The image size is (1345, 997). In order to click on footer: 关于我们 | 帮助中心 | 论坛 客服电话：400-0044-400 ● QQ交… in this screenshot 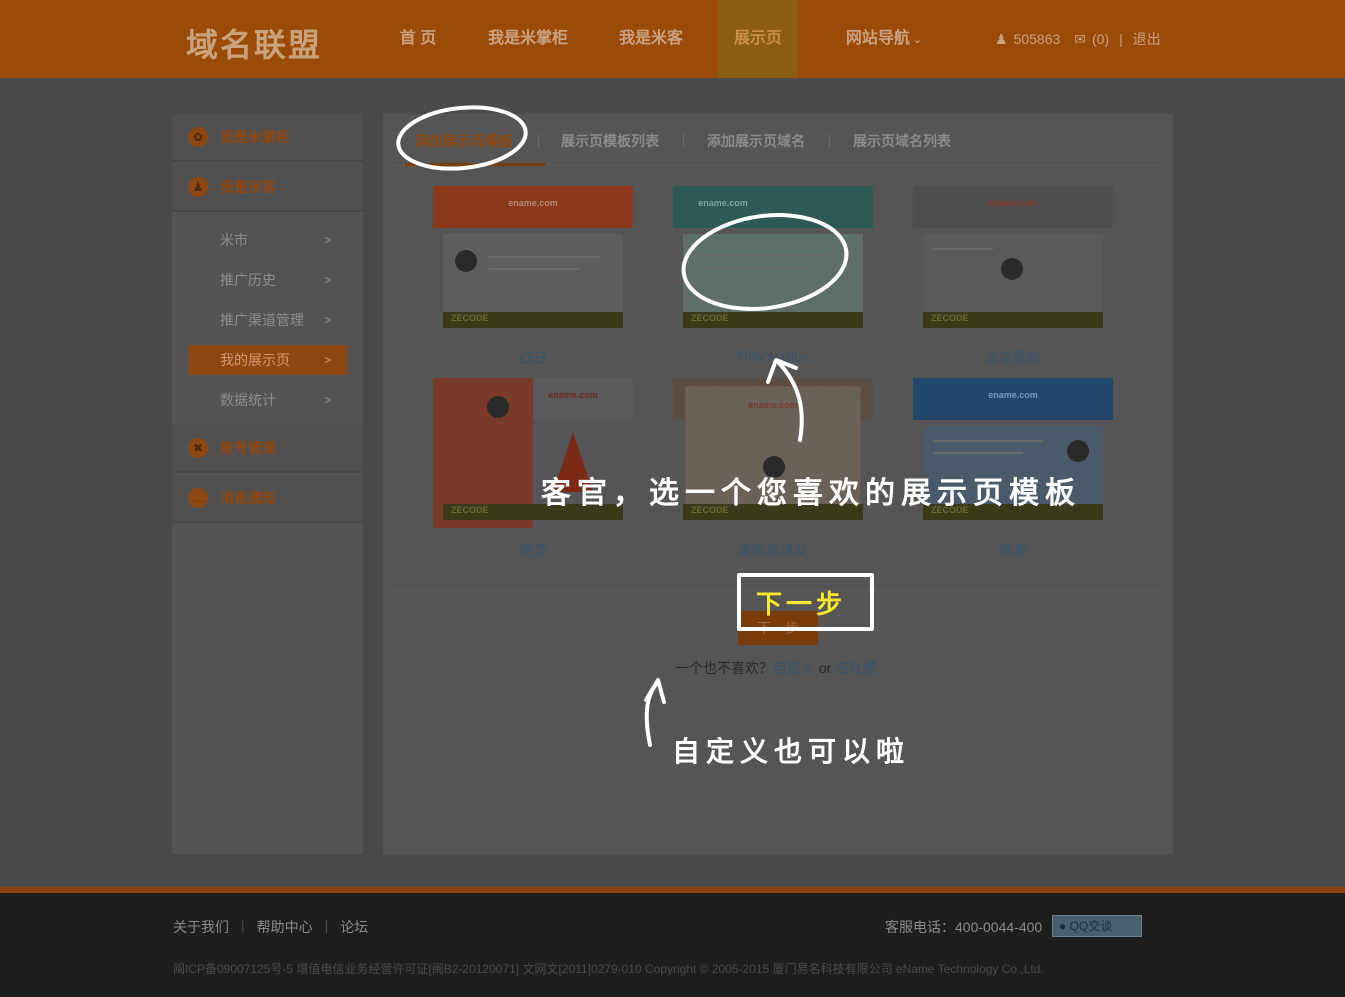, I will do `click(672, 945)`.